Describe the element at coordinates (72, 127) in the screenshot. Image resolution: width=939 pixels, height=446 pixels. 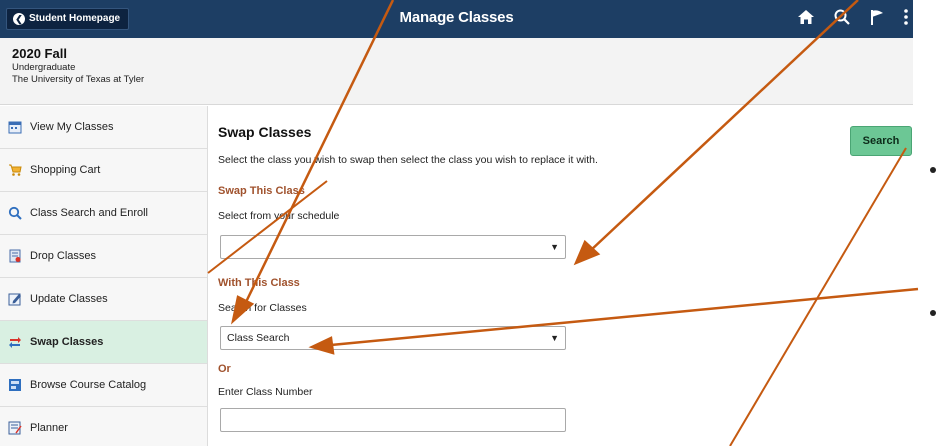
I see `sidebar-item-label: View My Classes` at that location.